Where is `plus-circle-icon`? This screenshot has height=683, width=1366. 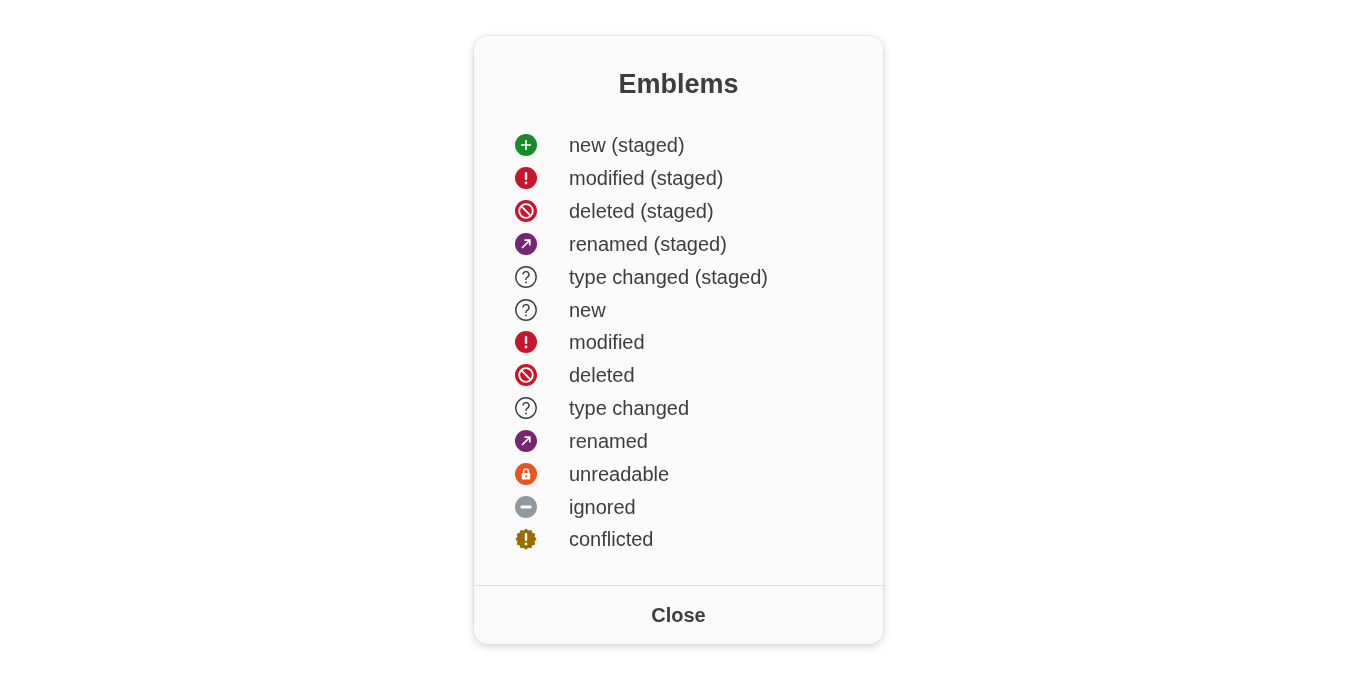
plus-circle-icon is located at coordinates (526, 145).